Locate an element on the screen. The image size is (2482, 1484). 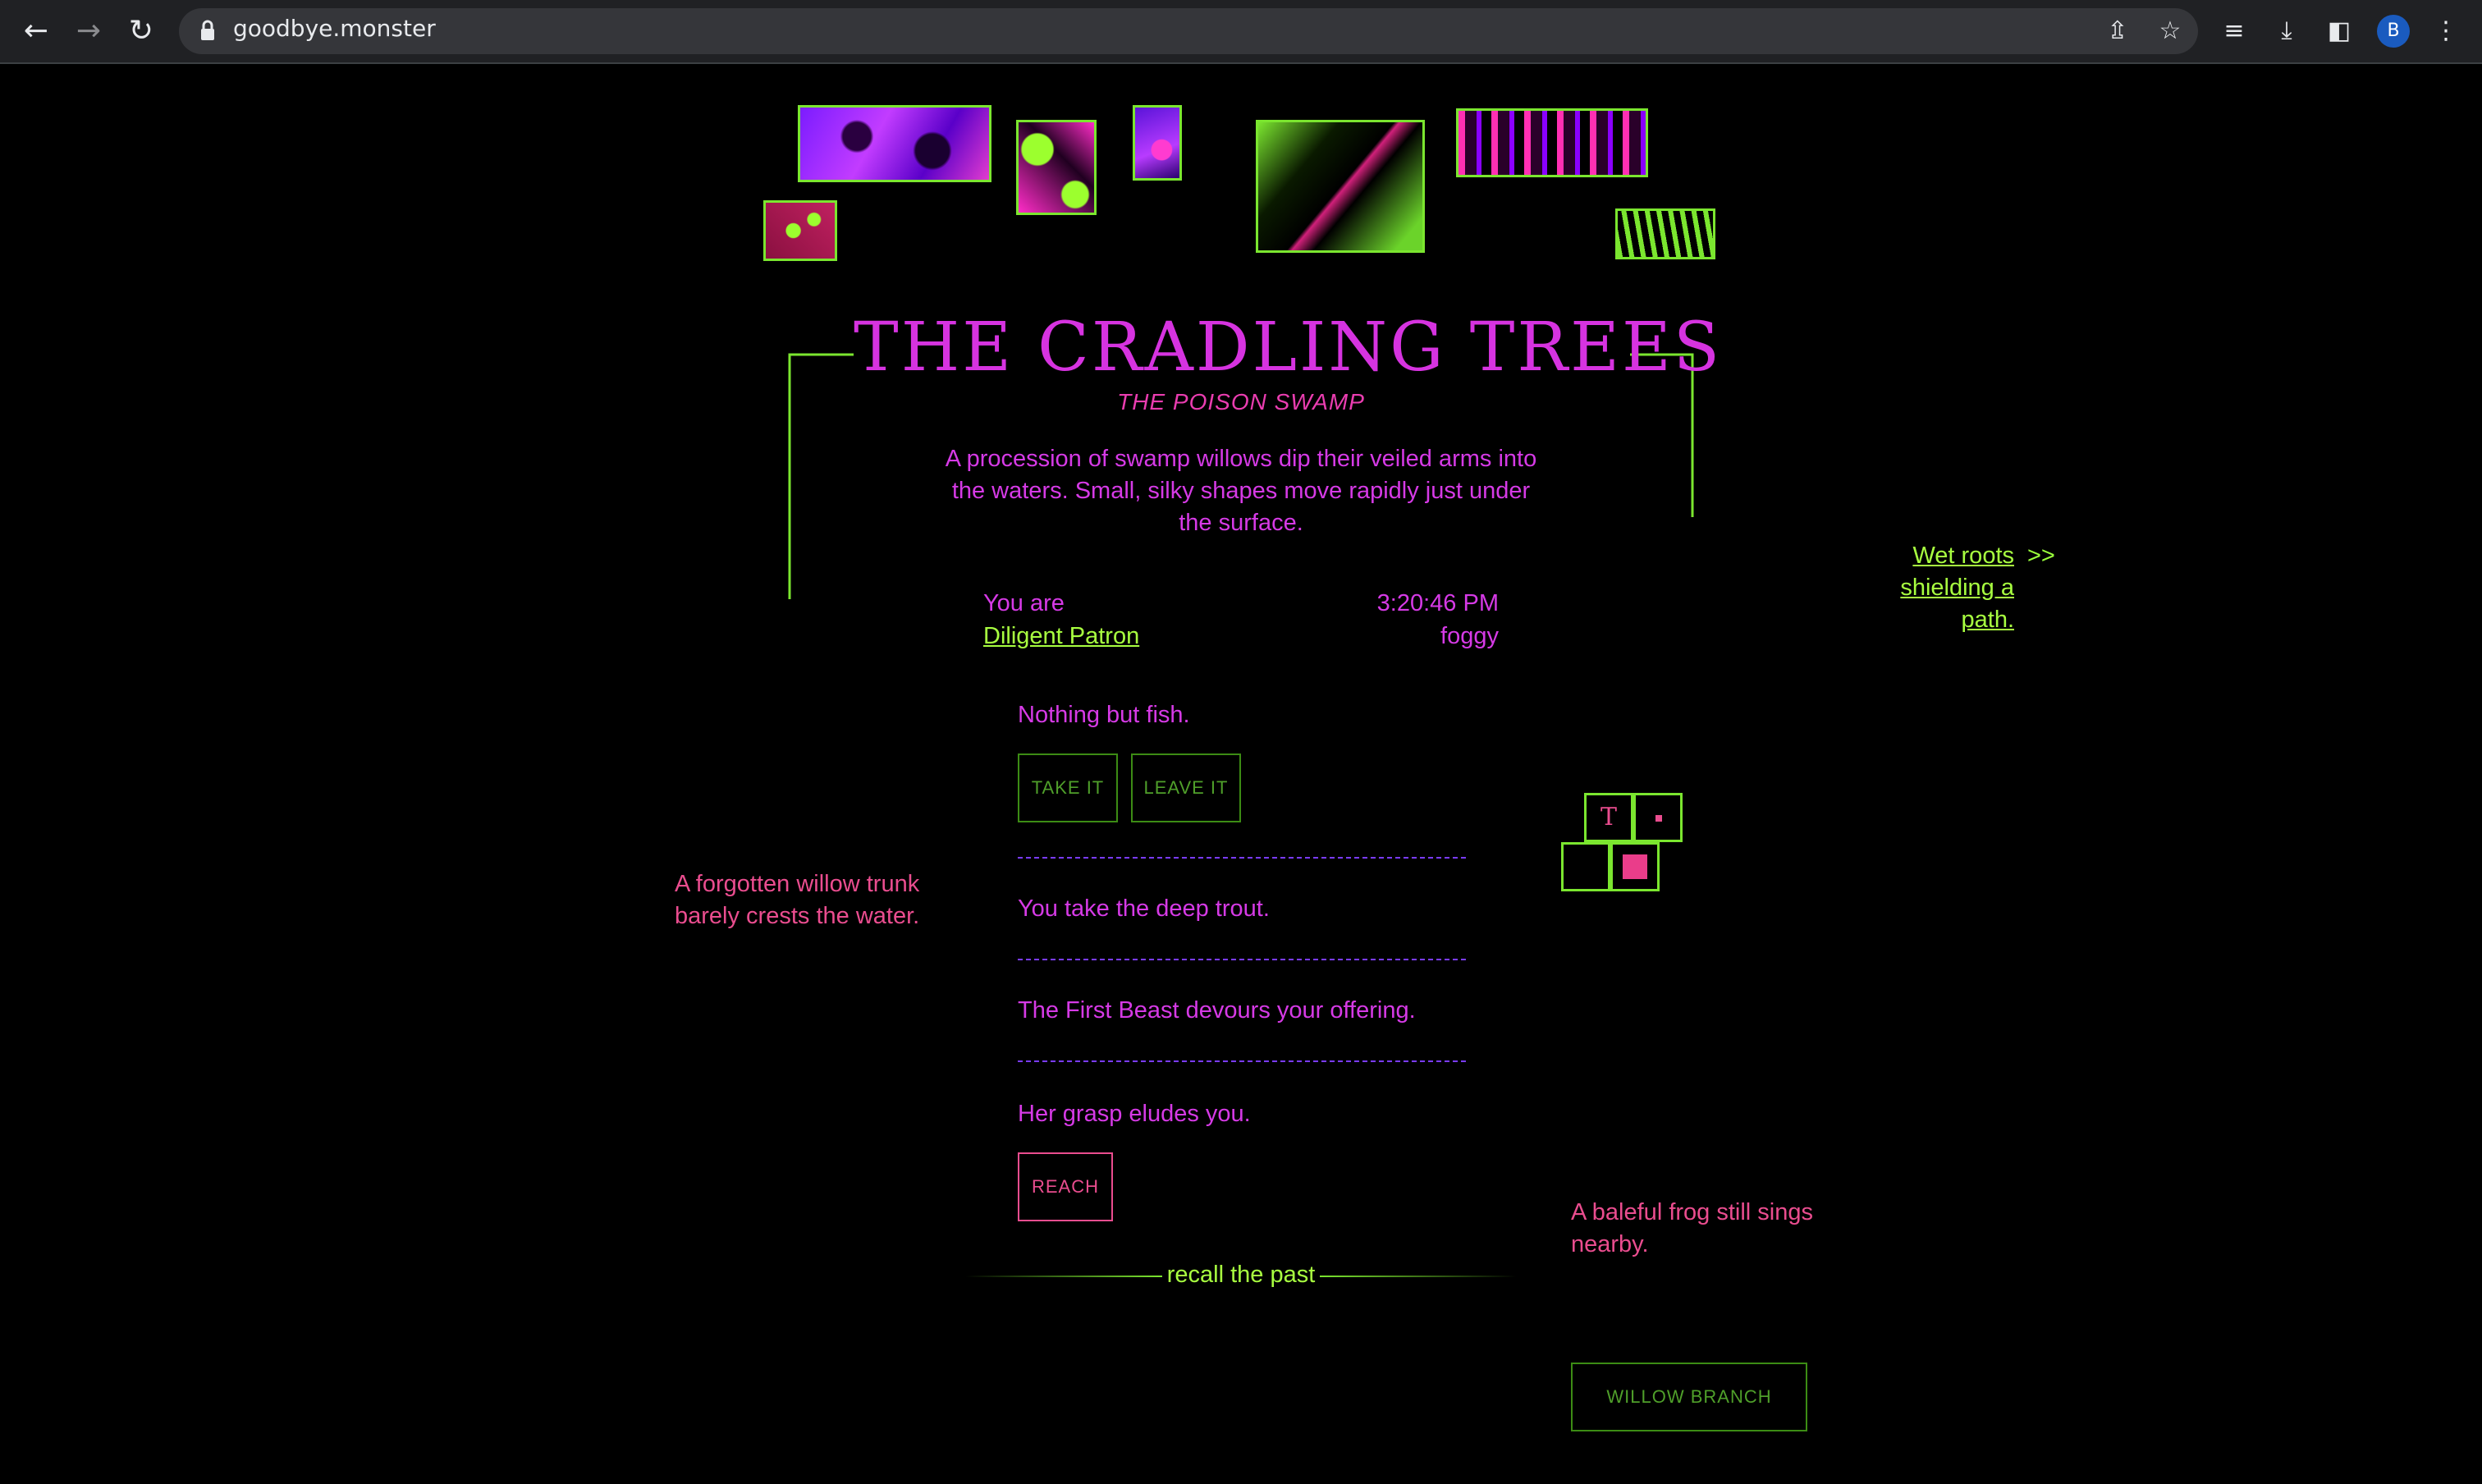
reading-list-icon: ≡ is located at coordinates (2234, 31).